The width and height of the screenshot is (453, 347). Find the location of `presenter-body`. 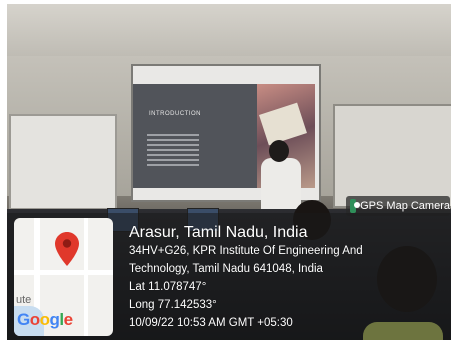

presenter-body is located at coordinates (281, 186).